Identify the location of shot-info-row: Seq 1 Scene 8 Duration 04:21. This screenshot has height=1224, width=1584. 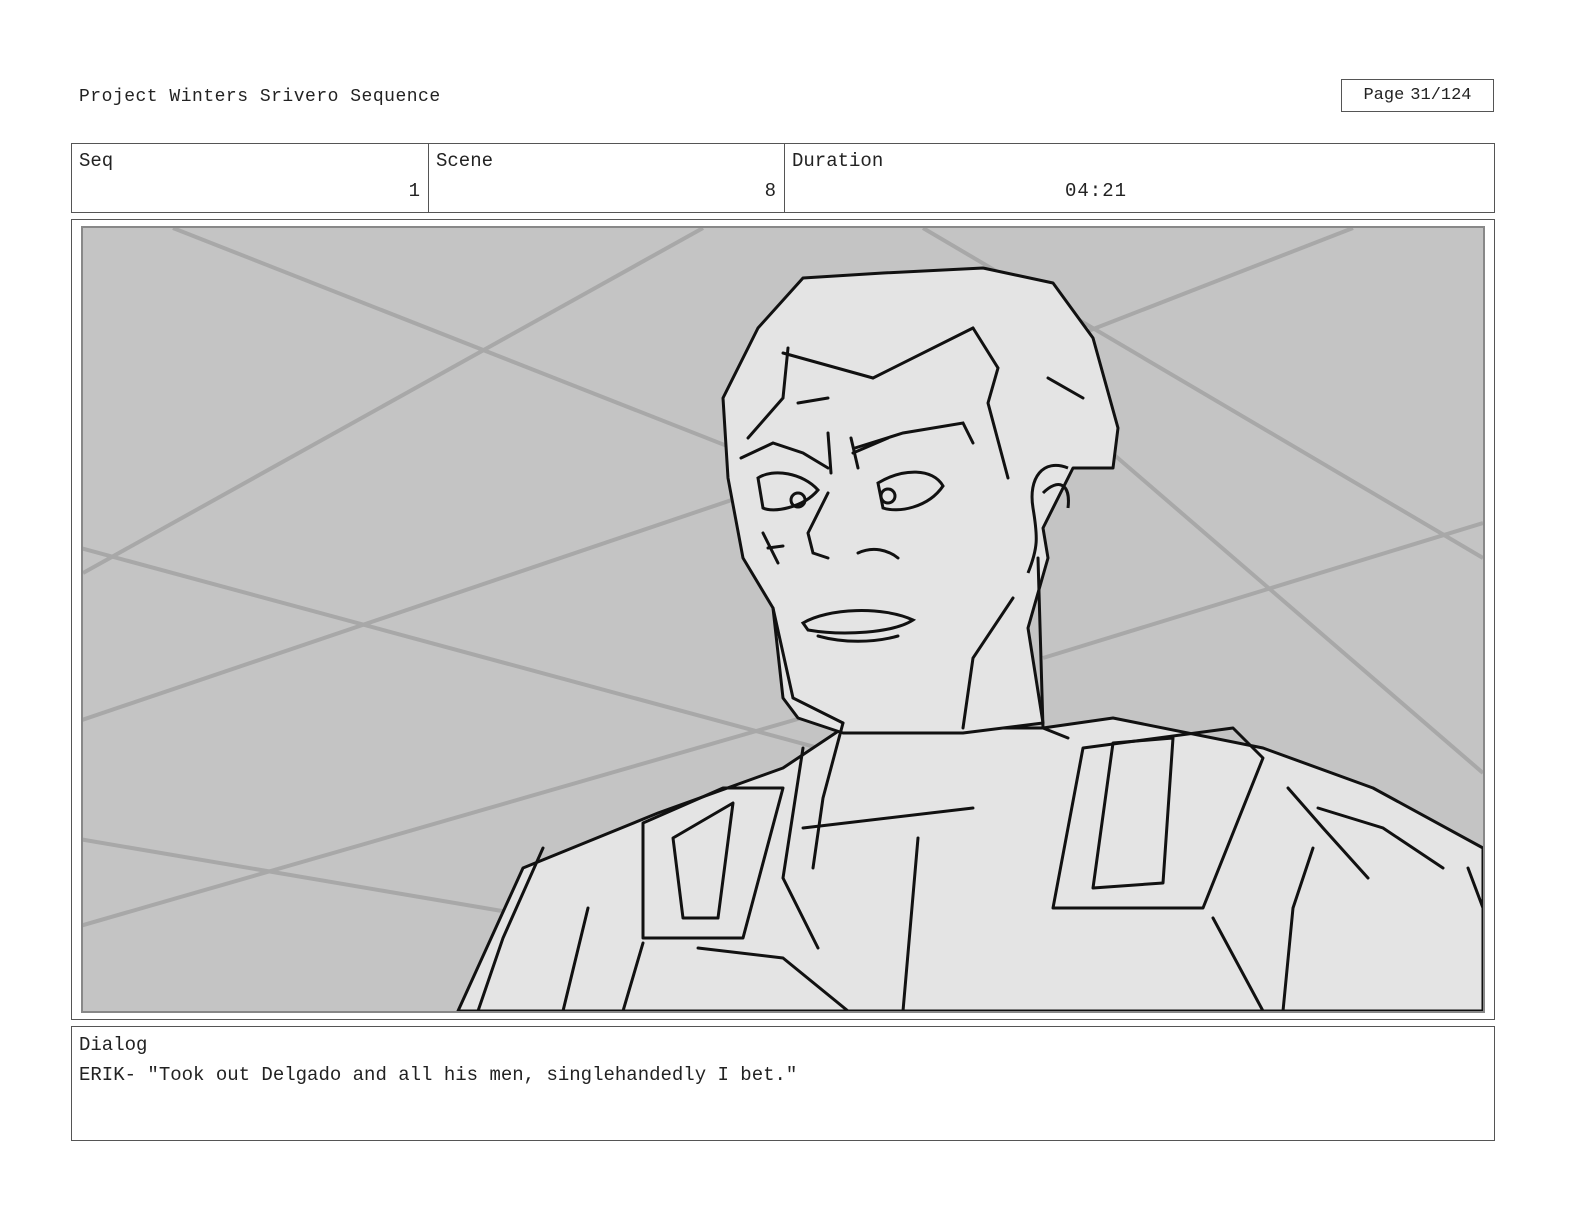
(783, 178).